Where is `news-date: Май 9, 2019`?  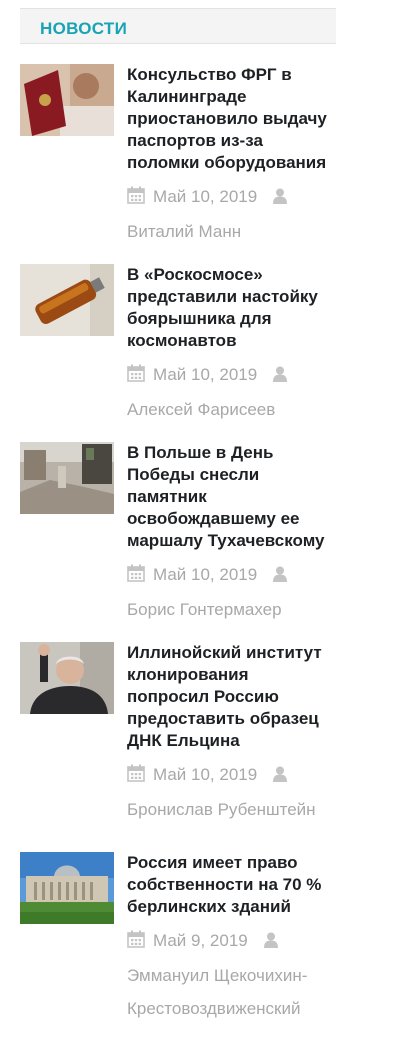
news-date: Май 9, 2019 is located at coordinates (200, 940).